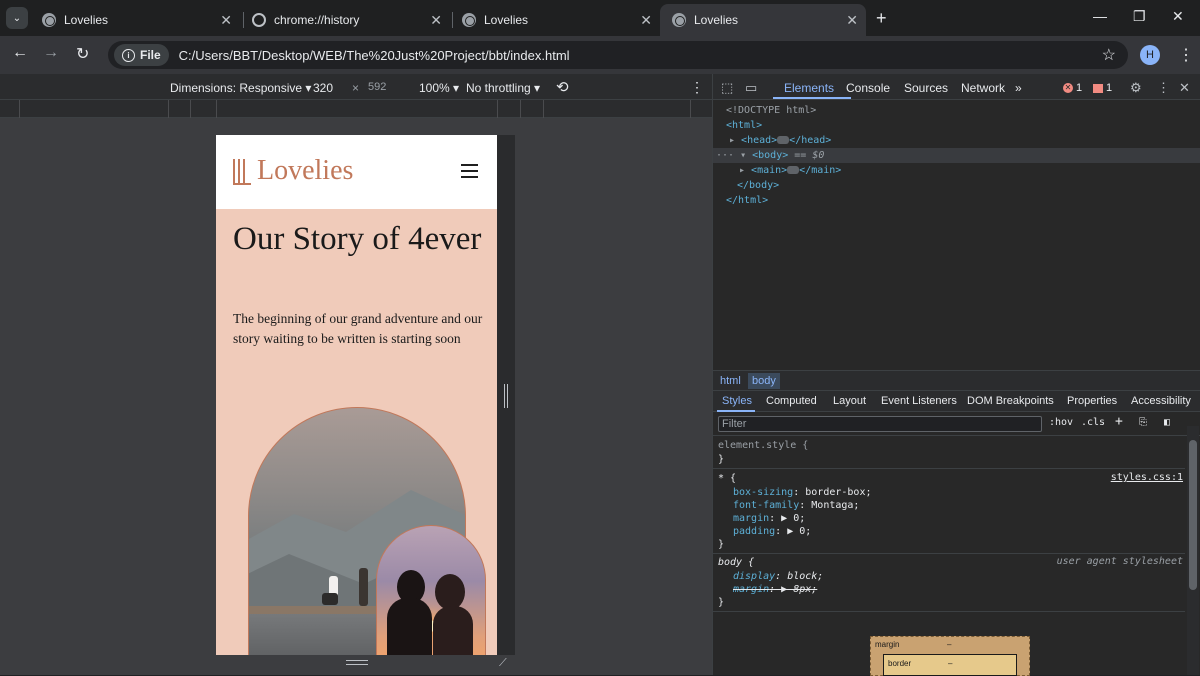 Image resolution: width=1200 pixels, height=676 pixels. I want to click on paint-icon: ⎘, so click(1143, 422).